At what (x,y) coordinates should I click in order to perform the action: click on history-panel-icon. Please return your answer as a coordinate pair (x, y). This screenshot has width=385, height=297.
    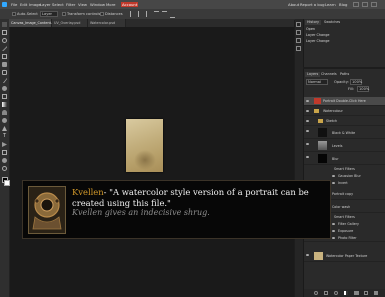
    Looking at the image, I should click on (298, 24).